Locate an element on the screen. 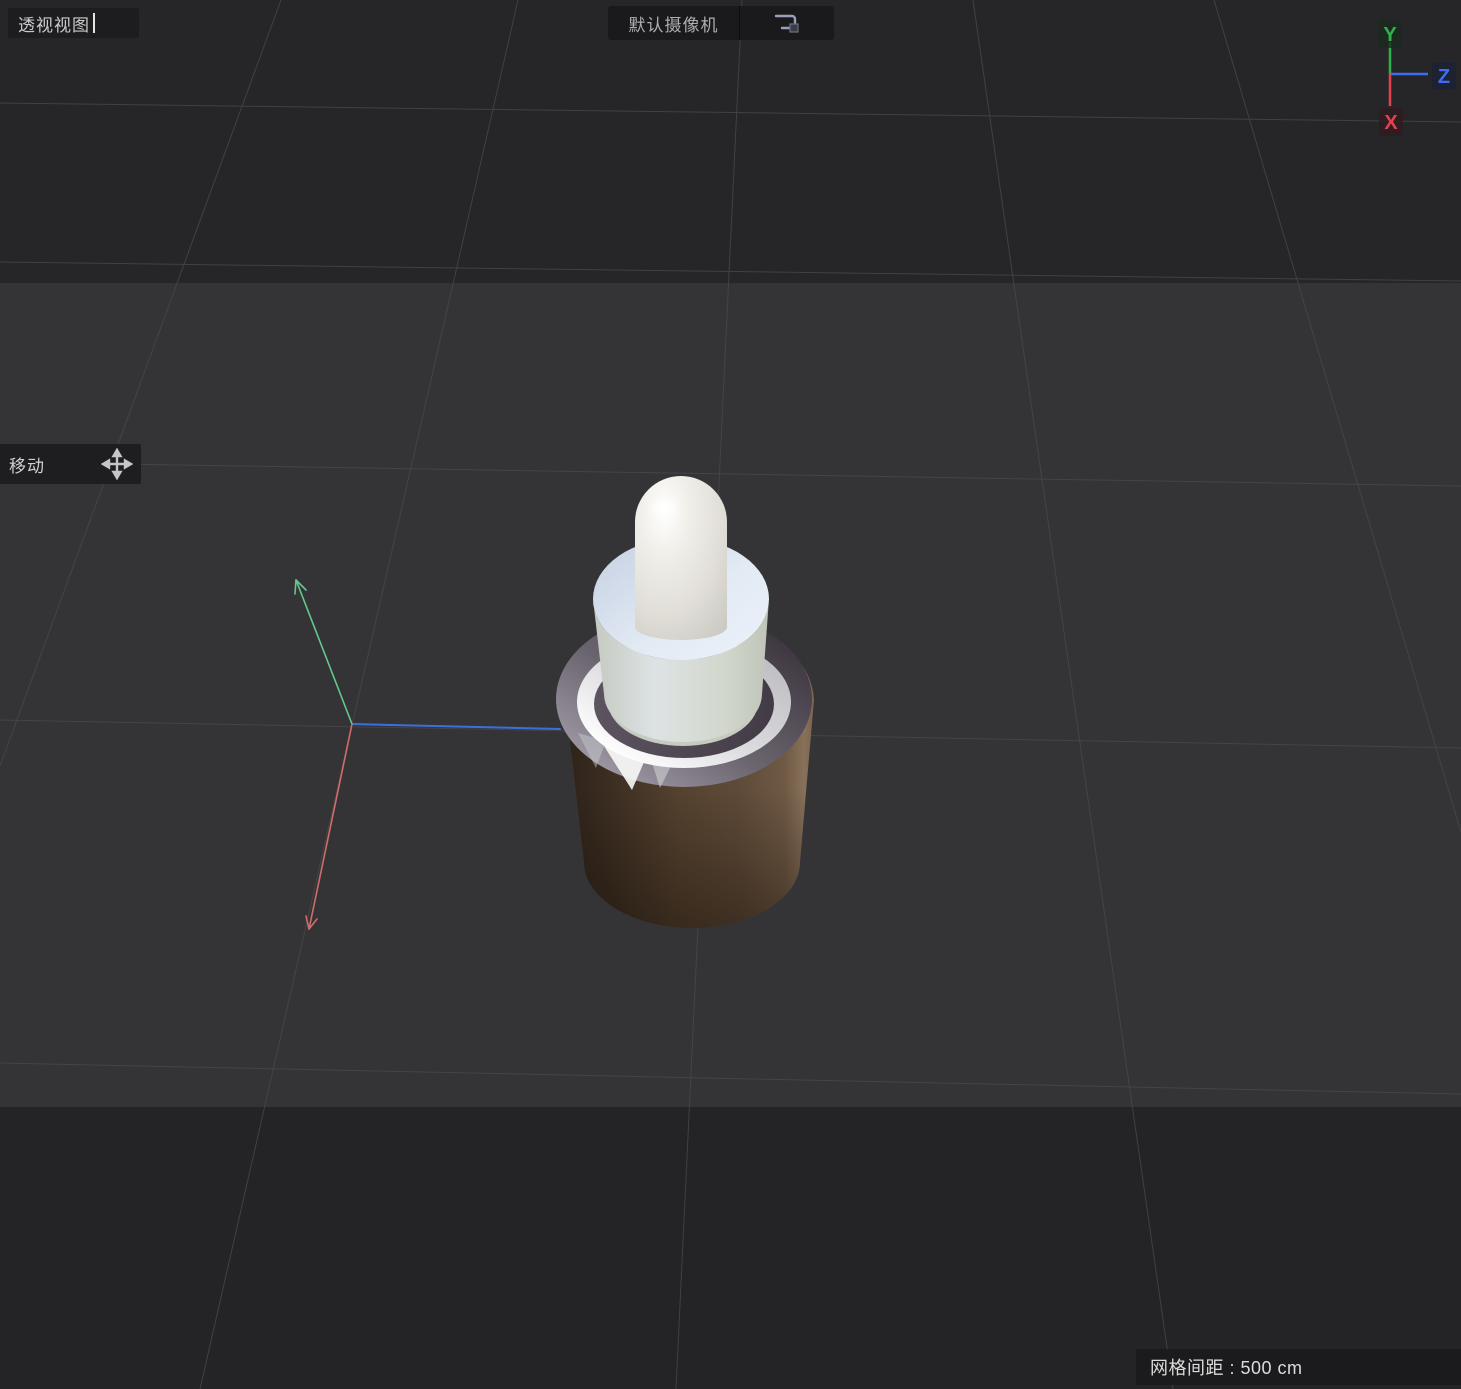 Image resolution: width=1461 pixels, height=1389 pixels. axis-y-label: Y is located at coordinates (1390, 35).